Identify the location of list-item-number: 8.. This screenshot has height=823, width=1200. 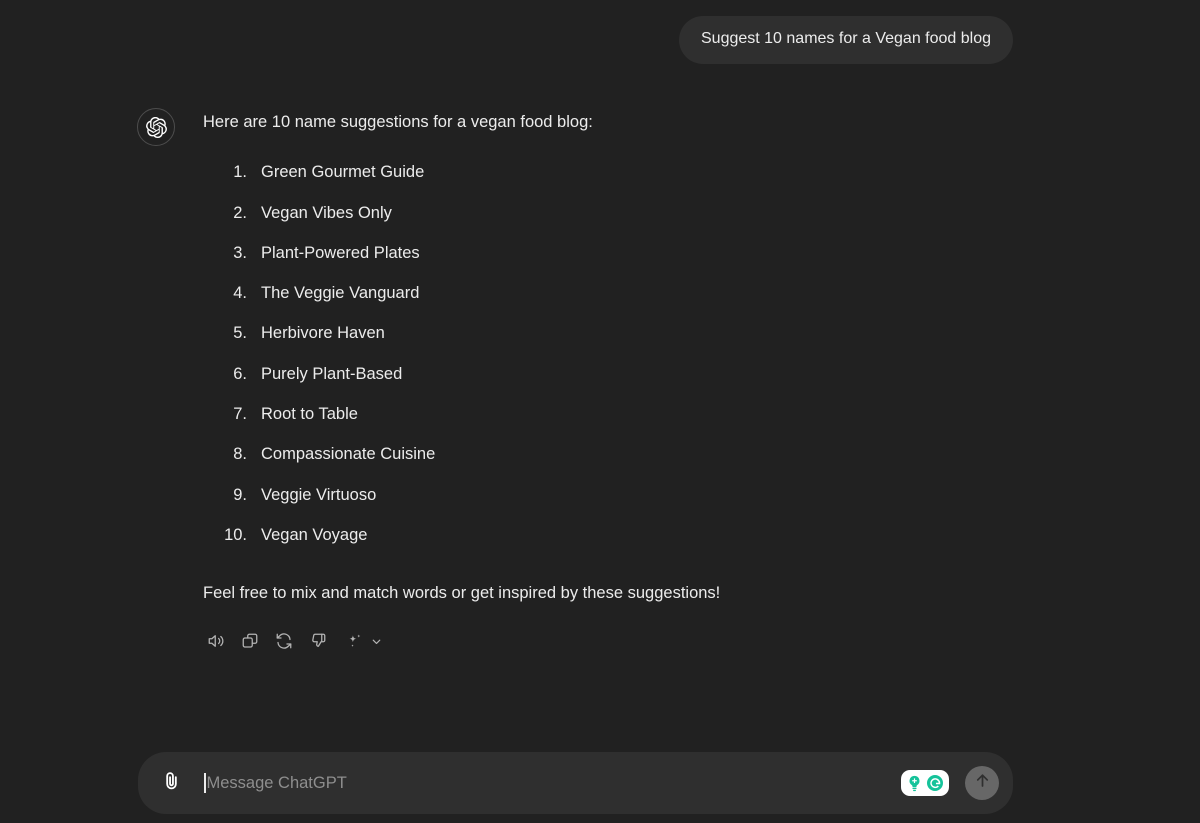
(240, 454).